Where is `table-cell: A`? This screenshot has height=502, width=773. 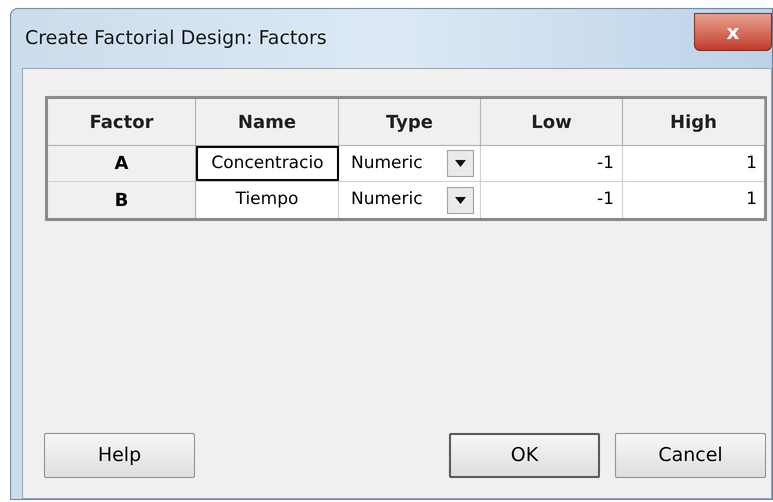
table-cell: A is located at coordinates (122, 163).